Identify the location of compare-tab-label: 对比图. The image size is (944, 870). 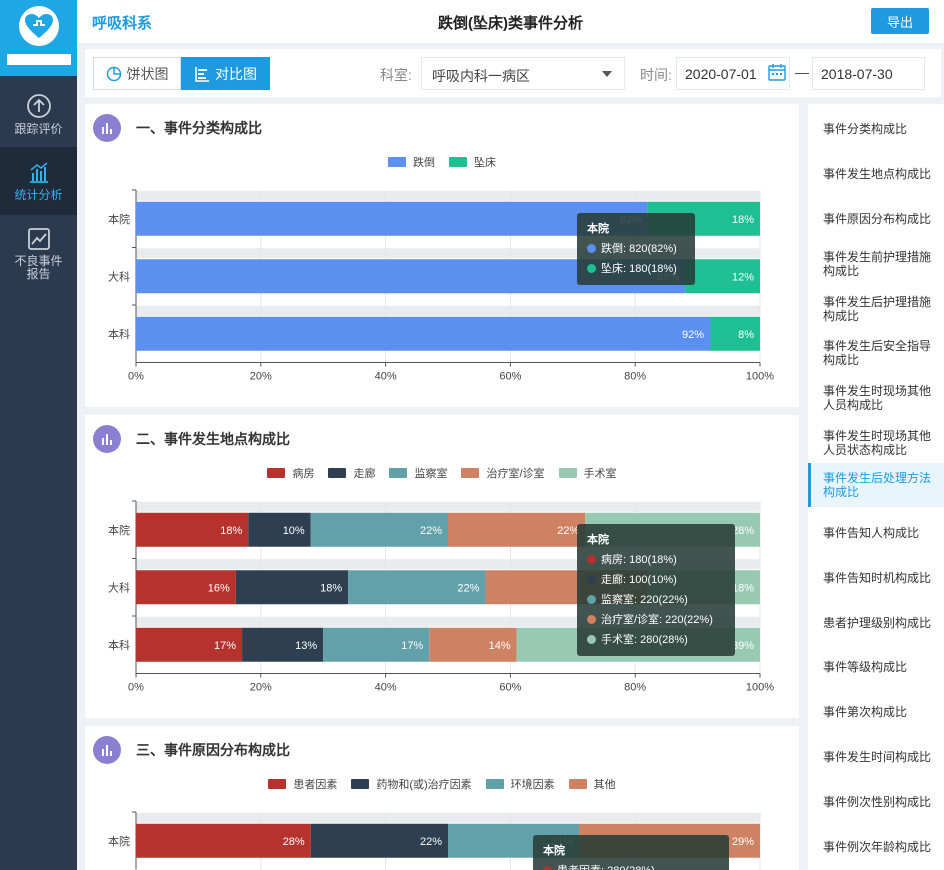
(236, 73).